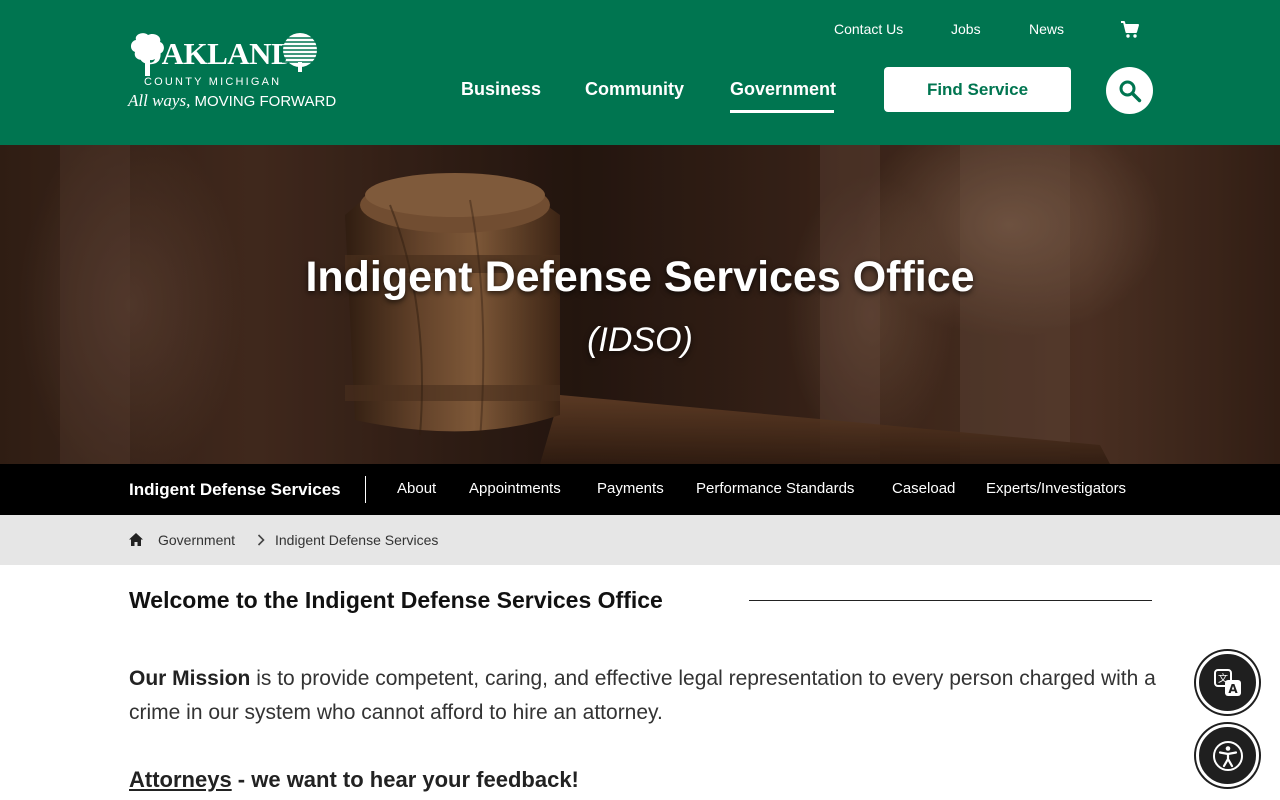 The image size is (1280, 800). What do you see at coordinates (1056, 488) in the screenshot?
I see `subnav-item-experts-investigators: Experts/Investigators` at bounding box center [1056, 488].